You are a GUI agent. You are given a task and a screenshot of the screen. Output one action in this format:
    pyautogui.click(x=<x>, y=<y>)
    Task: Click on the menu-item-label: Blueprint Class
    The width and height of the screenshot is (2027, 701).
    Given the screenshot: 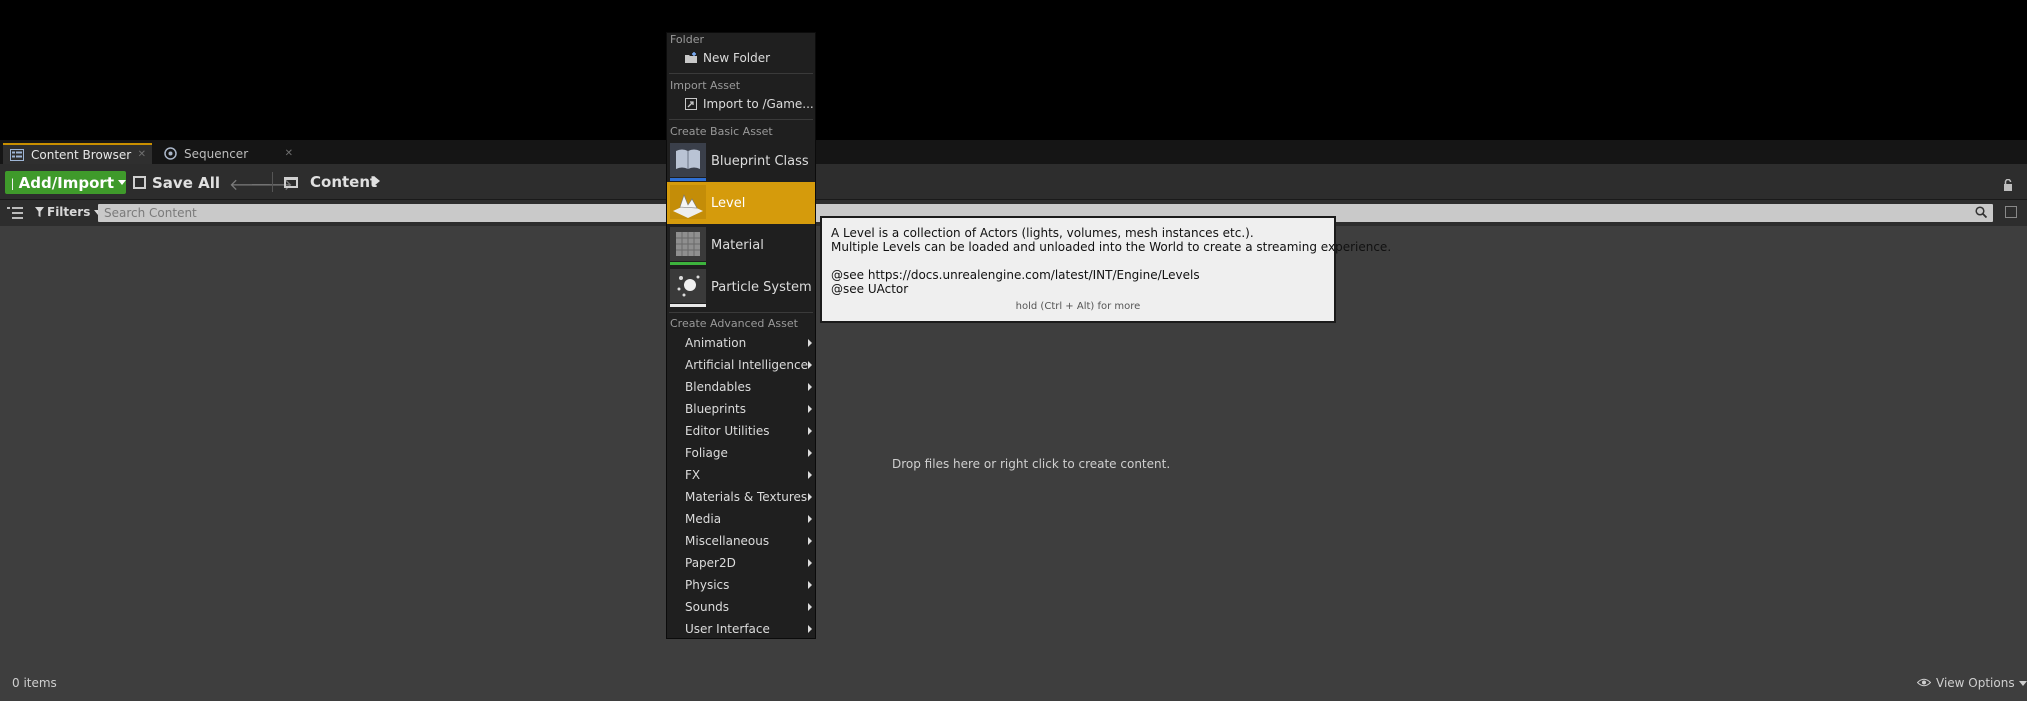 What is the action you would take?
    pyautogui.click(x=760, y=161)
    